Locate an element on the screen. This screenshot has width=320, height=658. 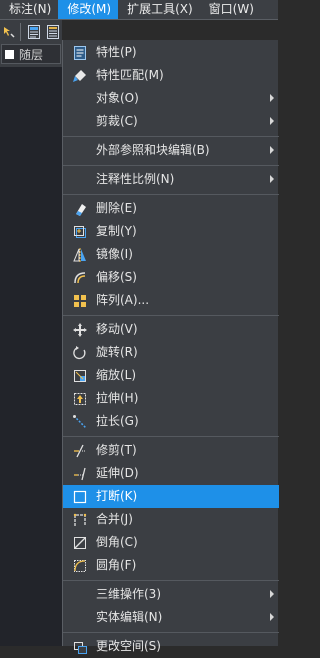
join-icon is located at coordinates (80, 519).